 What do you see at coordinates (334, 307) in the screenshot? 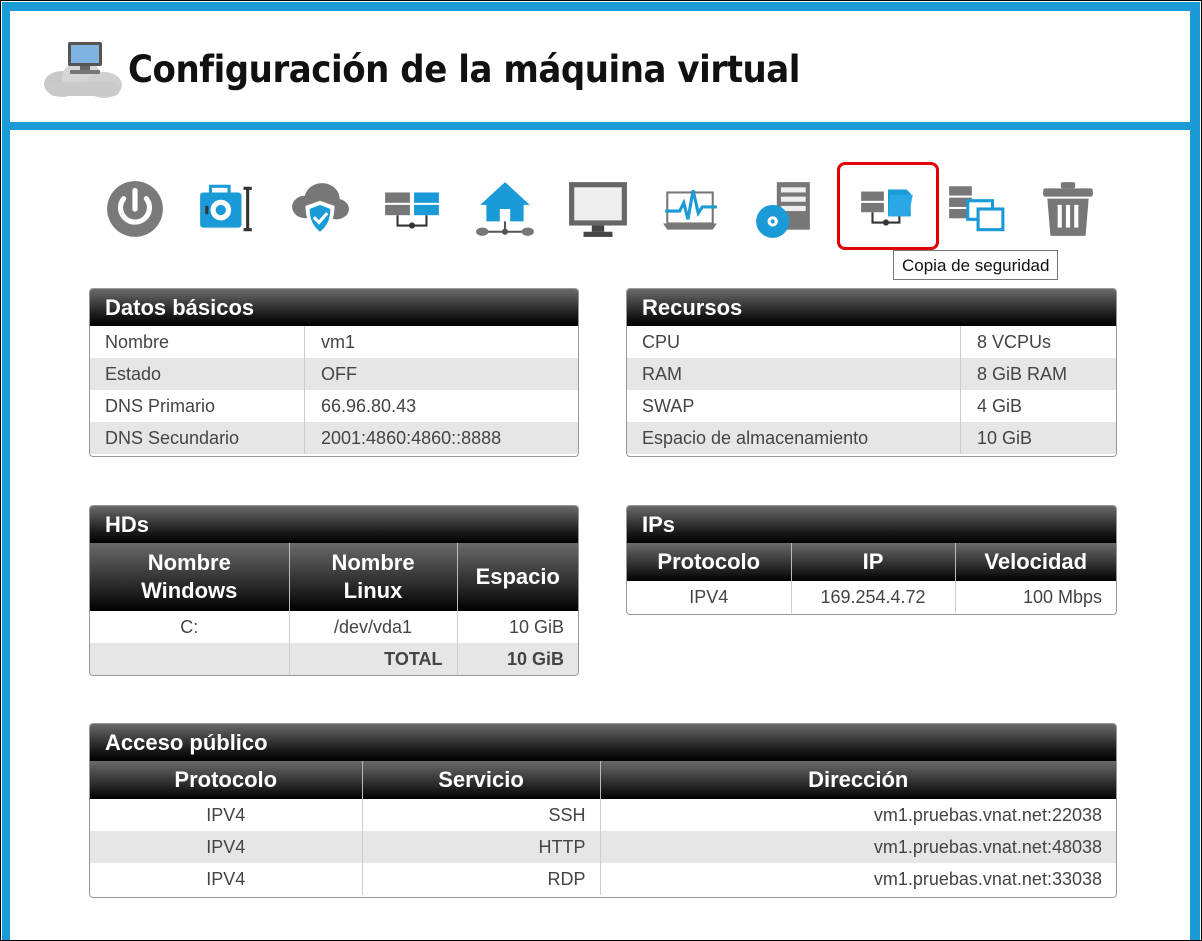
I see `basic-data-title: Datos básicos` at bounding box center [334, 307].